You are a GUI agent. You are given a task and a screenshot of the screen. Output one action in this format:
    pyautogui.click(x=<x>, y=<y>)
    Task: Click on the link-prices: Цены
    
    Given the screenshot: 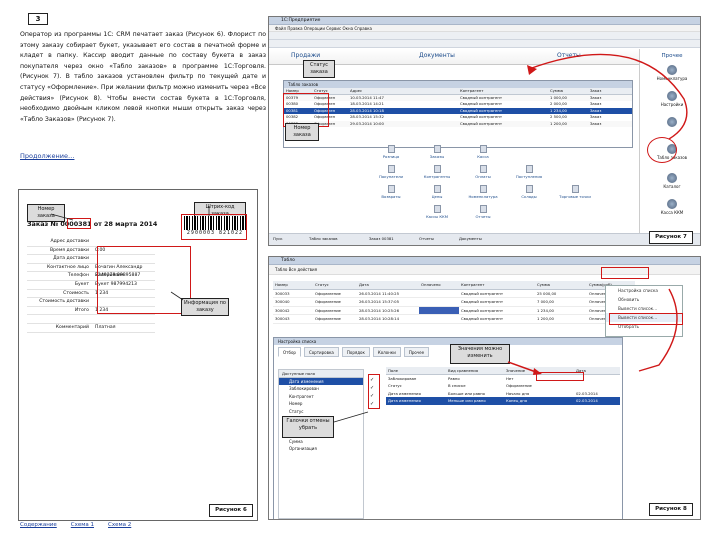 What is the action you would take?
    pyautogui.click(x=437, y=192)
    